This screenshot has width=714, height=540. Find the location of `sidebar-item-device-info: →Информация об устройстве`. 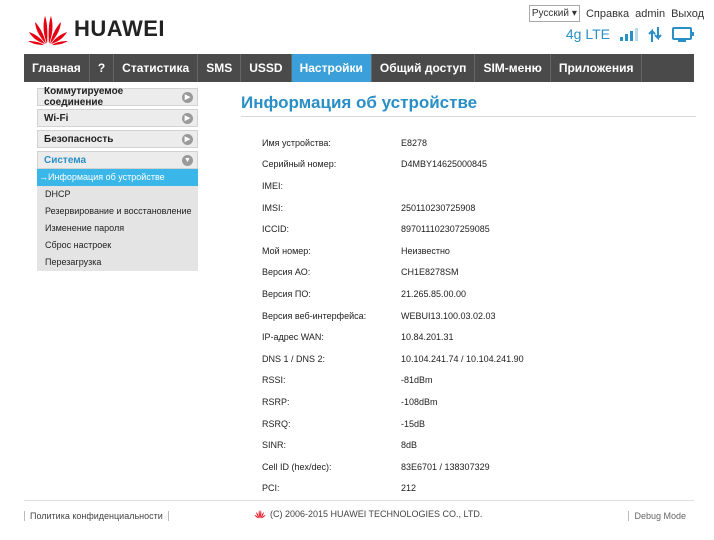

sidebar-item-device-info: →Информация об устройстве is located at coordinates (117, 177).